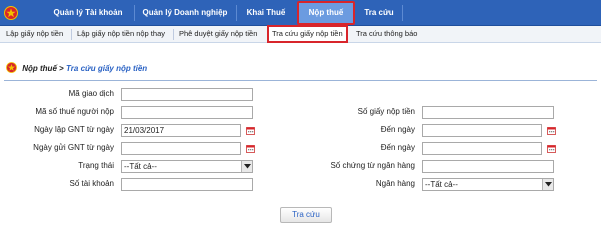 Image resolution: width=601 pixels, height=242 pixels. Describe the element at coordinates (218, 34) in the screenshot. I see `sub-nav-approve-payment-slip: Phê duyệt giấy nộp tiền` at that location.